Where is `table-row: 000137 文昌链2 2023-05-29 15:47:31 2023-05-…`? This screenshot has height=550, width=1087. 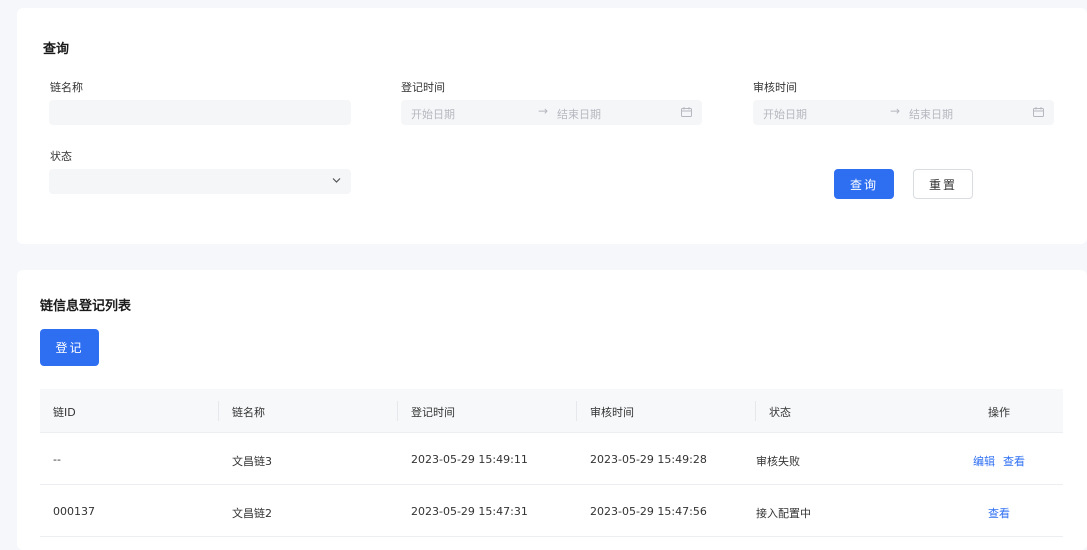 table-row: 000137 文昌链2 2023-05-29 15:47:31 2023-05-… is located at coordinates (551, 511).